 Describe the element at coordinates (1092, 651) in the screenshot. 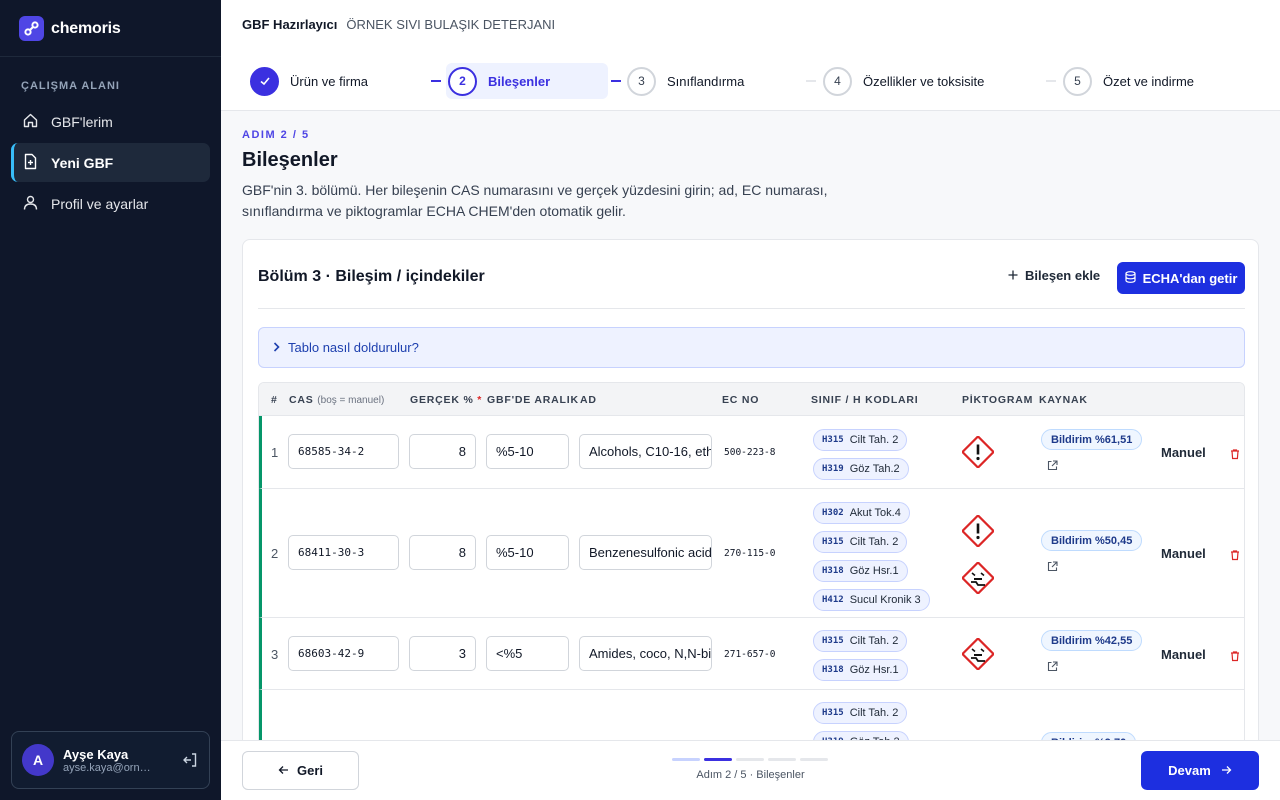

I see `source-cell: Bildirim %42,55` at that location.